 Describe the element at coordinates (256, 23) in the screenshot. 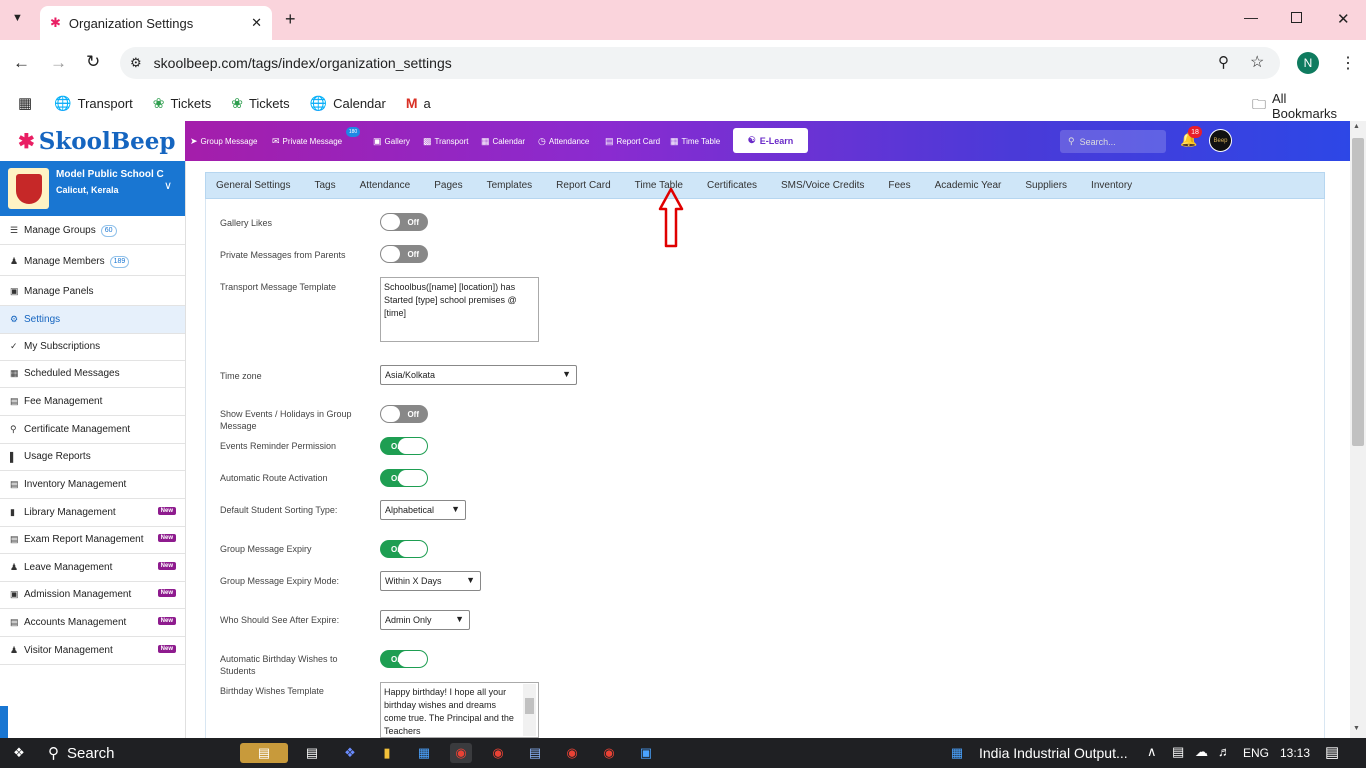

I see `close-tab-icon: ✕` at that location.